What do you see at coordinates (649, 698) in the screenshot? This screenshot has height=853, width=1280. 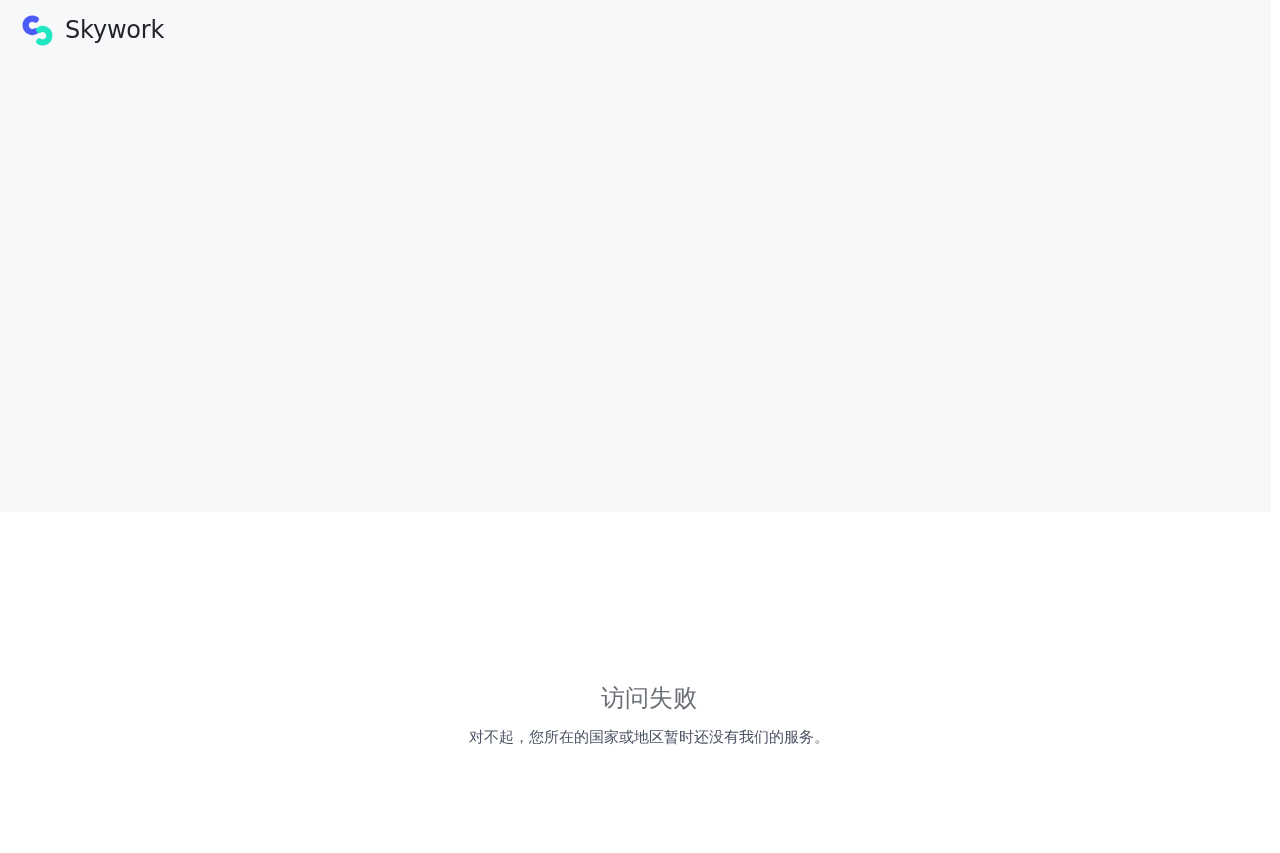 I see `error-title: 访问失败` at bounding box center [649, 698].